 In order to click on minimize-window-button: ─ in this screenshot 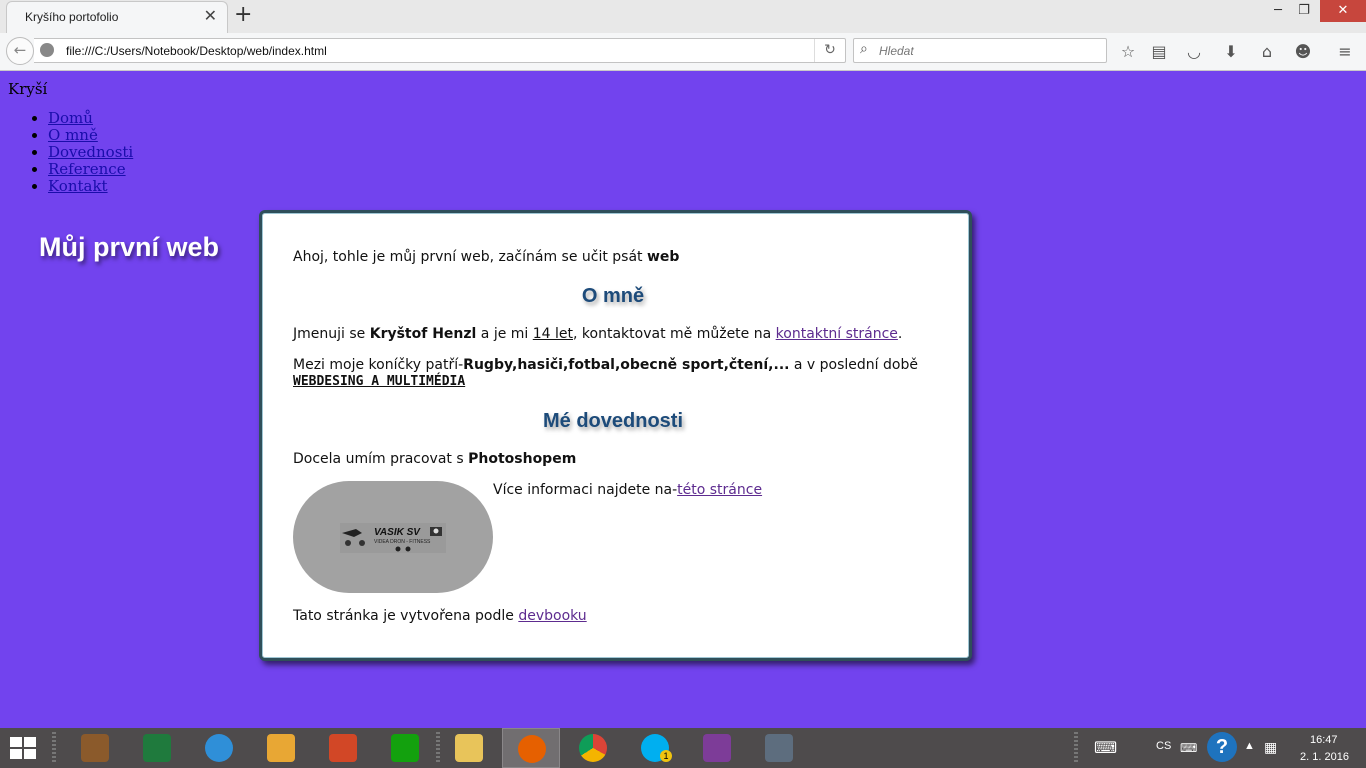, I will do `click(1278, 11)`.